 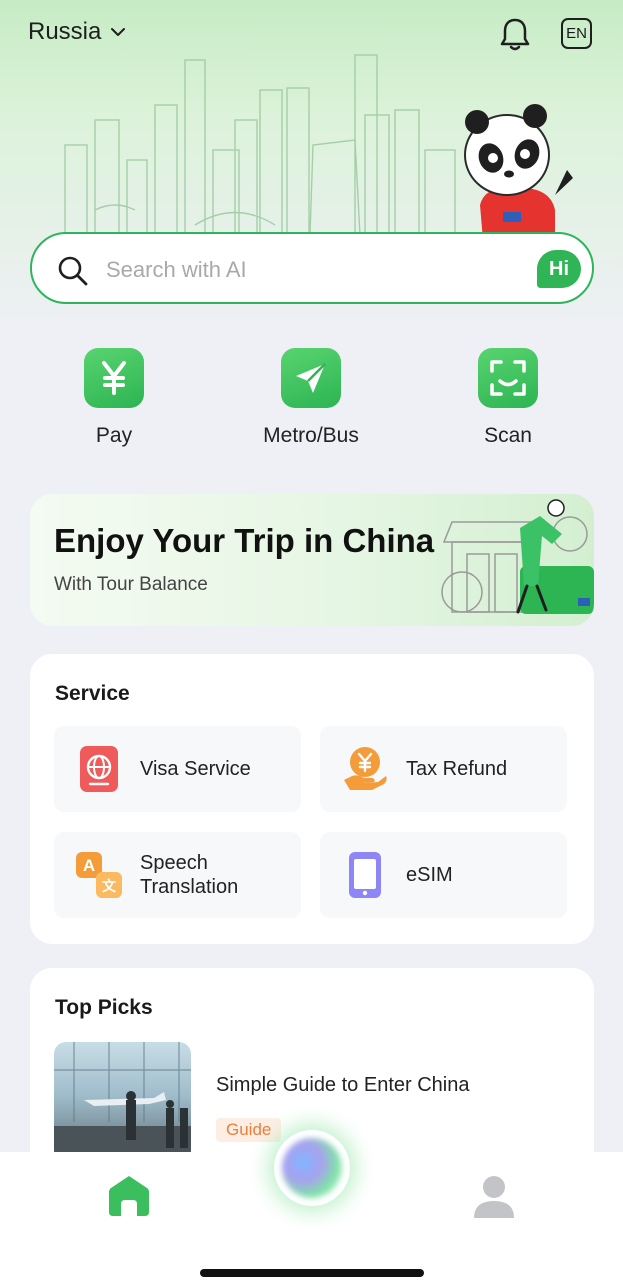 I want to click on bell-icon, so click(x=515, y=34).